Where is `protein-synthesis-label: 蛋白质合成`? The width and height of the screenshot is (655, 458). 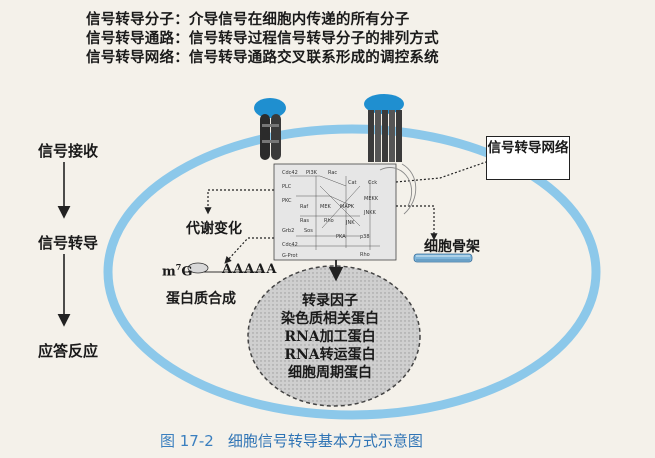
protein-synthesis-label: 蛋白质合成 is located at coordinates (201, 299).